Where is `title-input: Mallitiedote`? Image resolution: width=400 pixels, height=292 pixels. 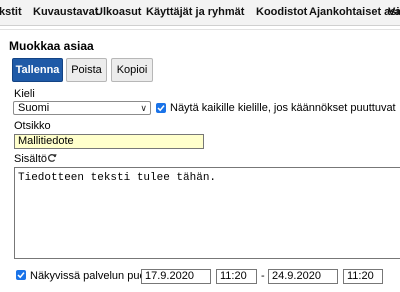 title-input: Mallitiedote is located at coordinates (109, 141).